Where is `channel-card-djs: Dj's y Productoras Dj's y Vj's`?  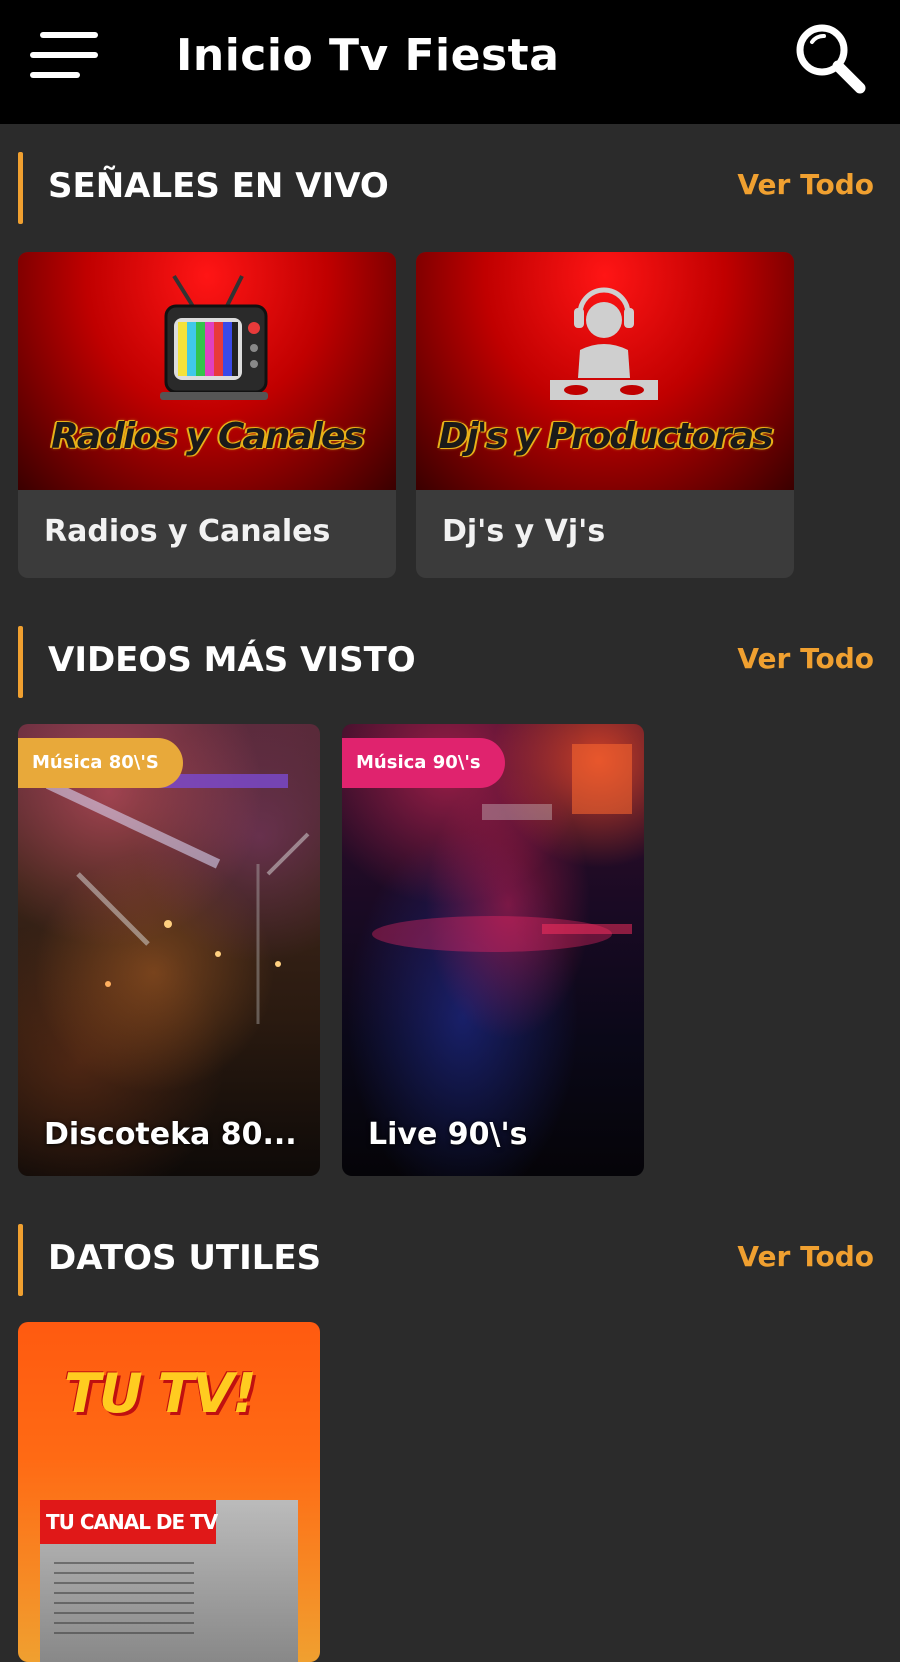 channel-card-djs: Dj's y Productoras Dj's y Vj's is located at coordinates (605, 415).